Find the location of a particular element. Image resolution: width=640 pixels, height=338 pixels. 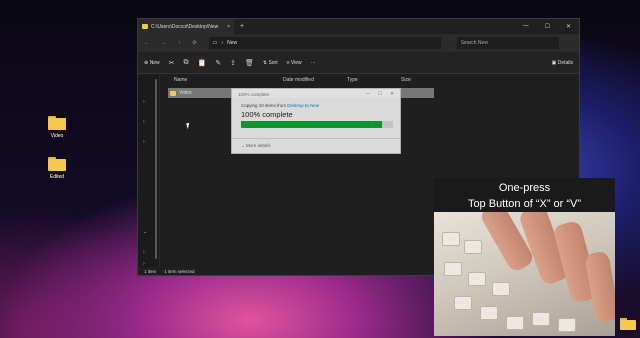

desktop-icon-edited: Edited is located at coordinates (57, 168).